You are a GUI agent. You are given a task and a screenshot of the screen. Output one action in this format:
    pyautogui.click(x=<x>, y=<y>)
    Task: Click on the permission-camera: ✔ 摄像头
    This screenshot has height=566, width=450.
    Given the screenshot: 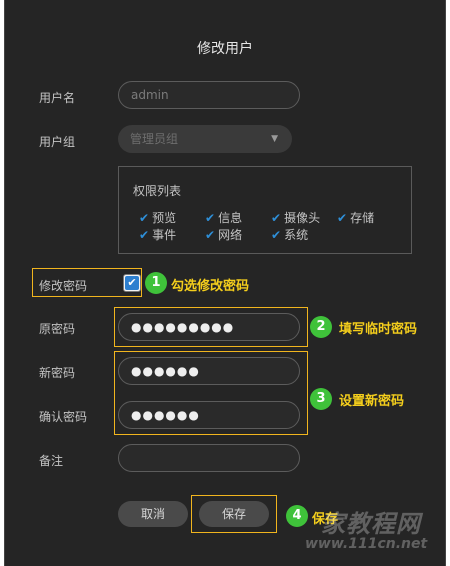 What is the action you would take?
    pyautogui.click(x=295, y=217)
    